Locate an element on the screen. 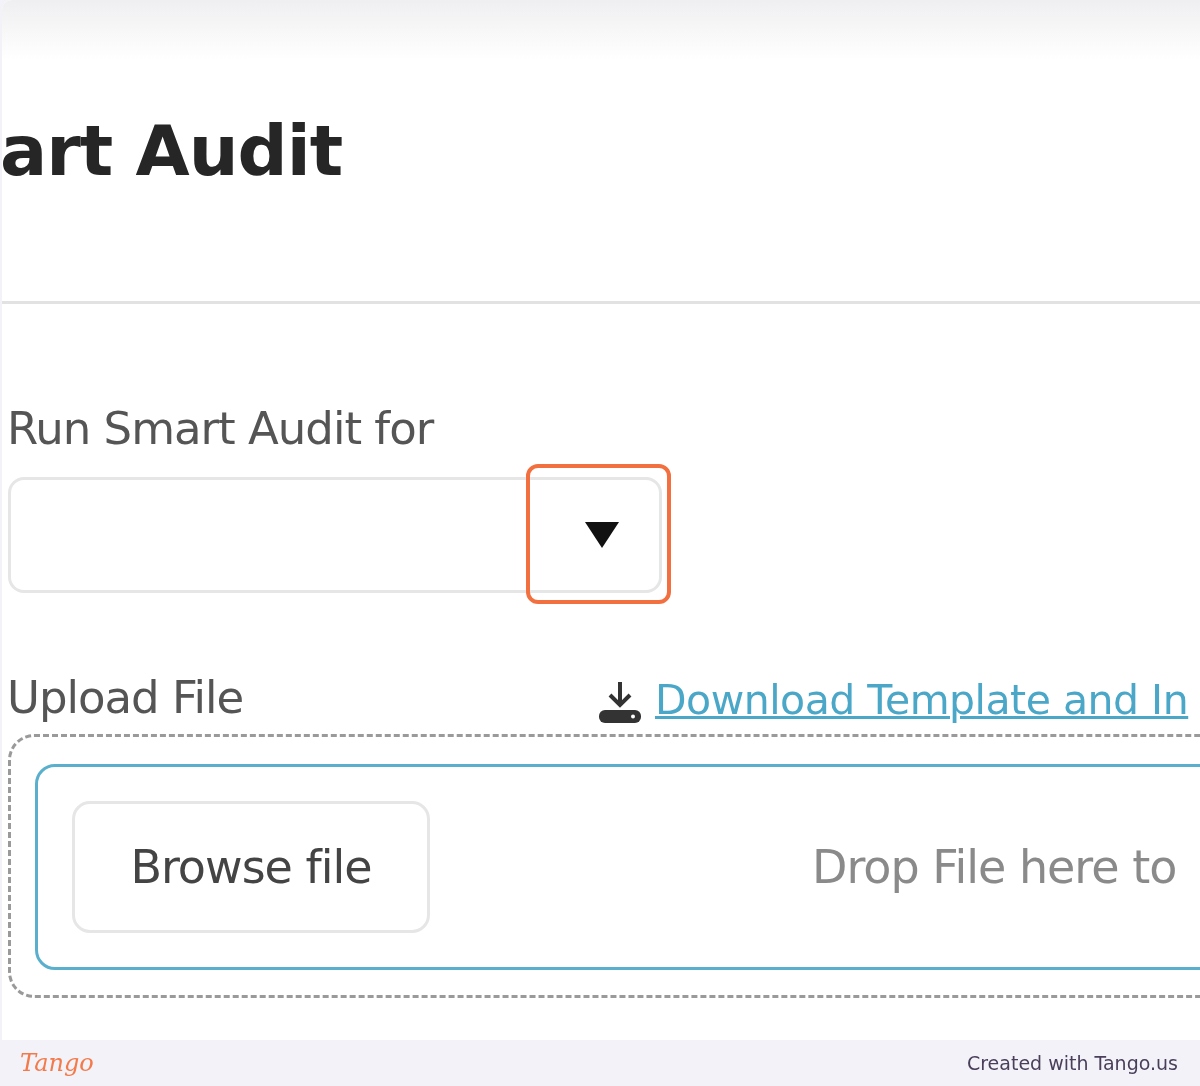 This screenshot has width=1200, height=1086. drop-hint: Drop File here to is located at coordinates (994, 867).